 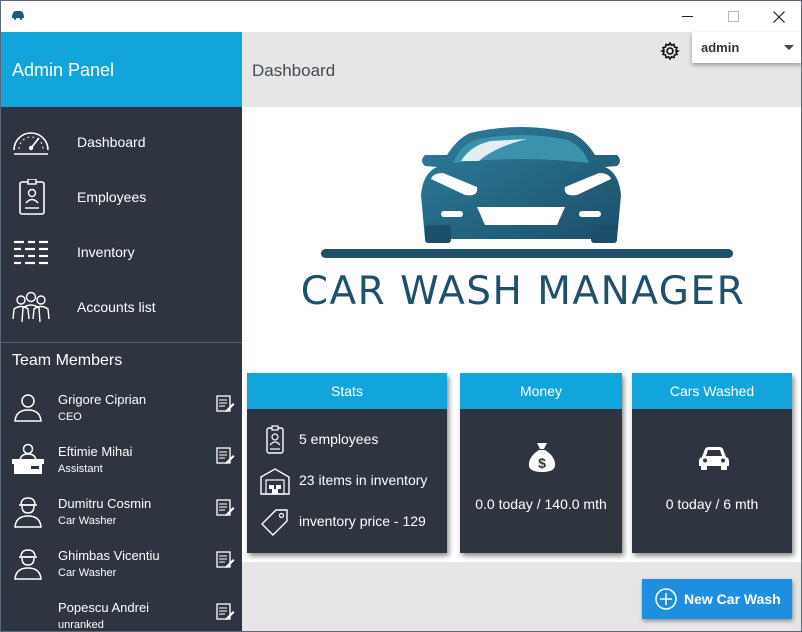 I want to click on money-card-title: Money, so click(x=541, y=391).